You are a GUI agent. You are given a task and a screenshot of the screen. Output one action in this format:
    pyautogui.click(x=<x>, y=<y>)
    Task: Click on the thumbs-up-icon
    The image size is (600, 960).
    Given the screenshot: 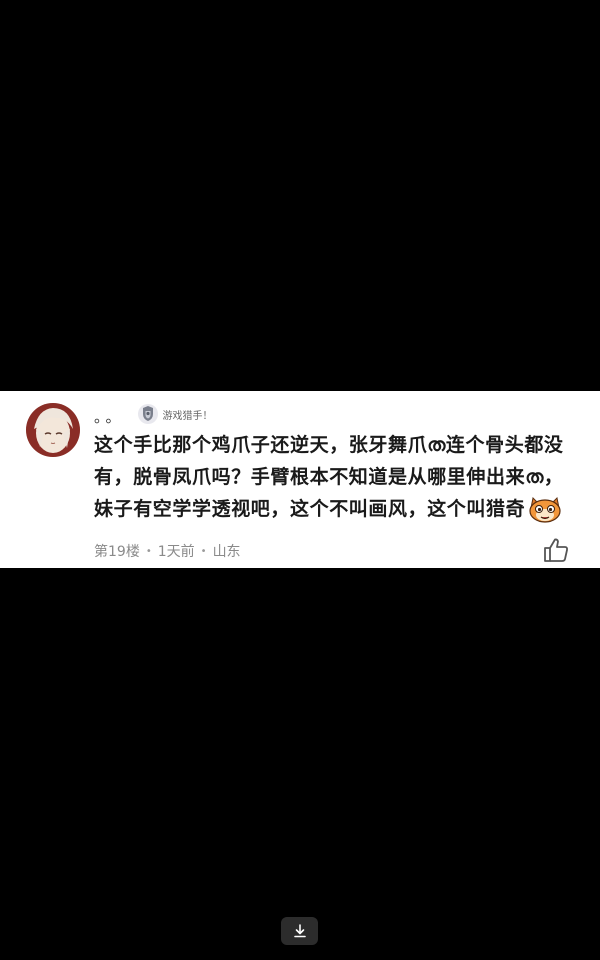 What is the action you would take?
    pyautogui.click(x=556, y=550)
    